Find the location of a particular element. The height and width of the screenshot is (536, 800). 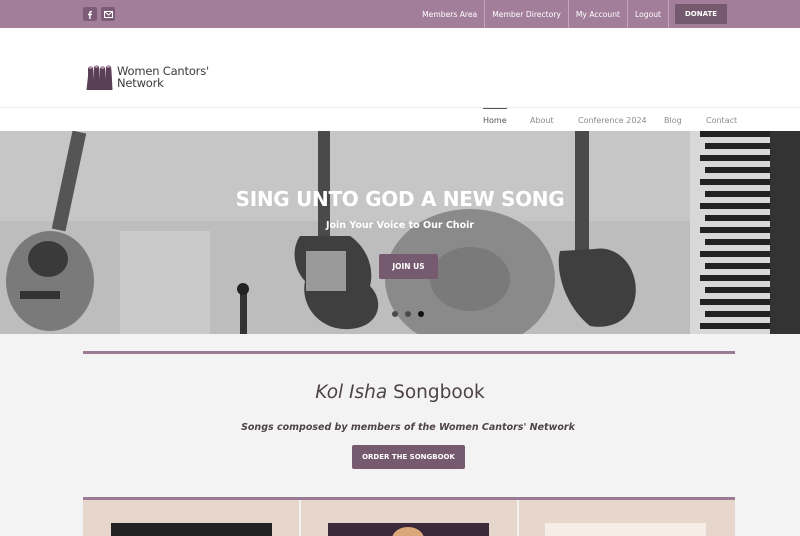

nav-item-blog: Blog is located at coordinates (673, 120).